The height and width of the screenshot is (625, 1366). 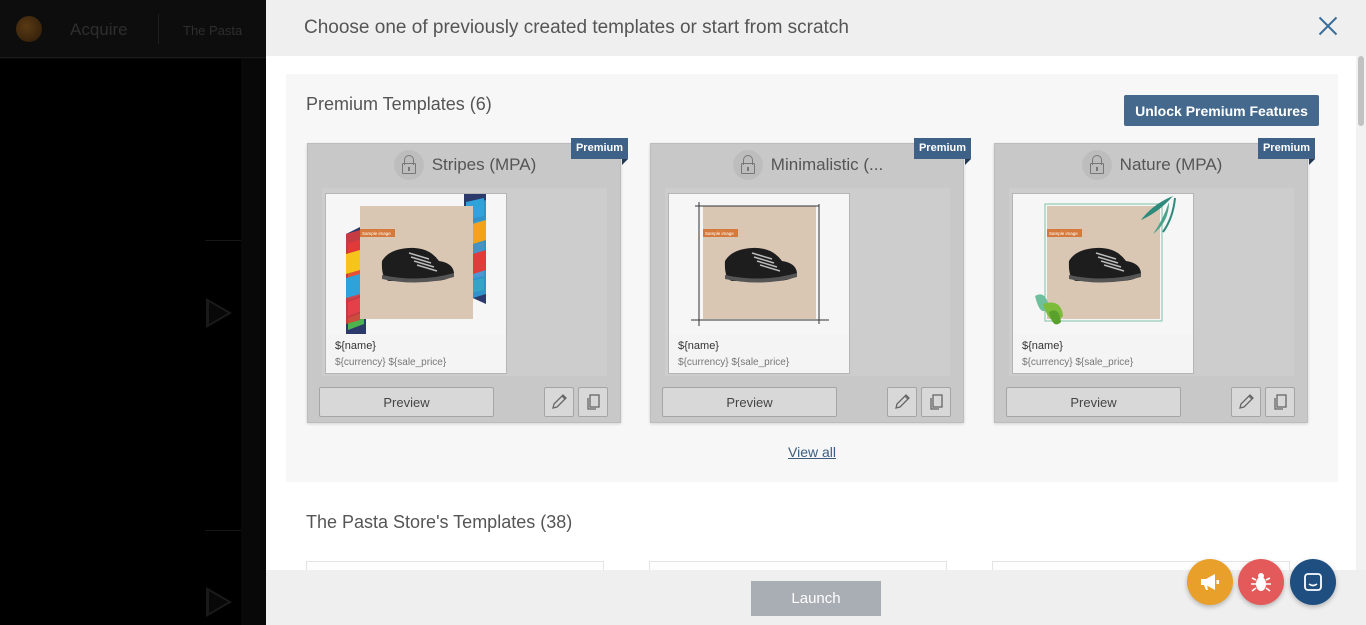 I want to click on store-name: The Pasta, so click(x=213, y=30).